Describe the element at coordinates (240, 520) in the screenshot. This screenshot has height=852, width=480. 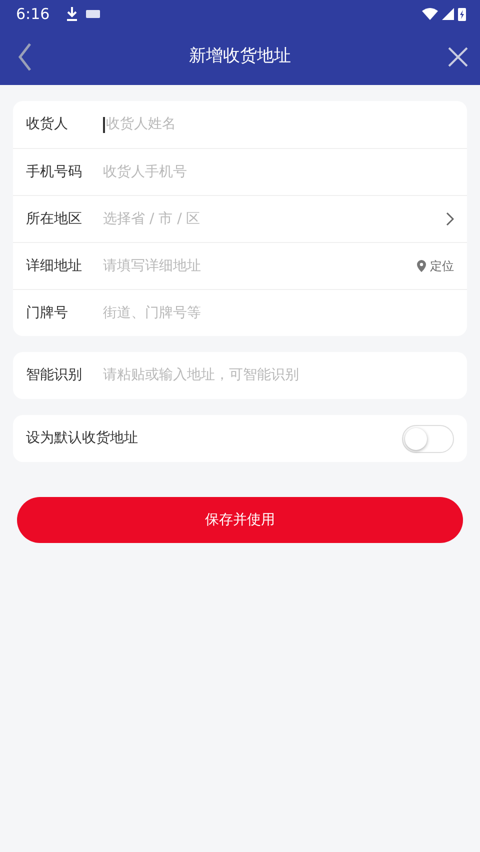
I see `save-button: 保存并使用` at that location.